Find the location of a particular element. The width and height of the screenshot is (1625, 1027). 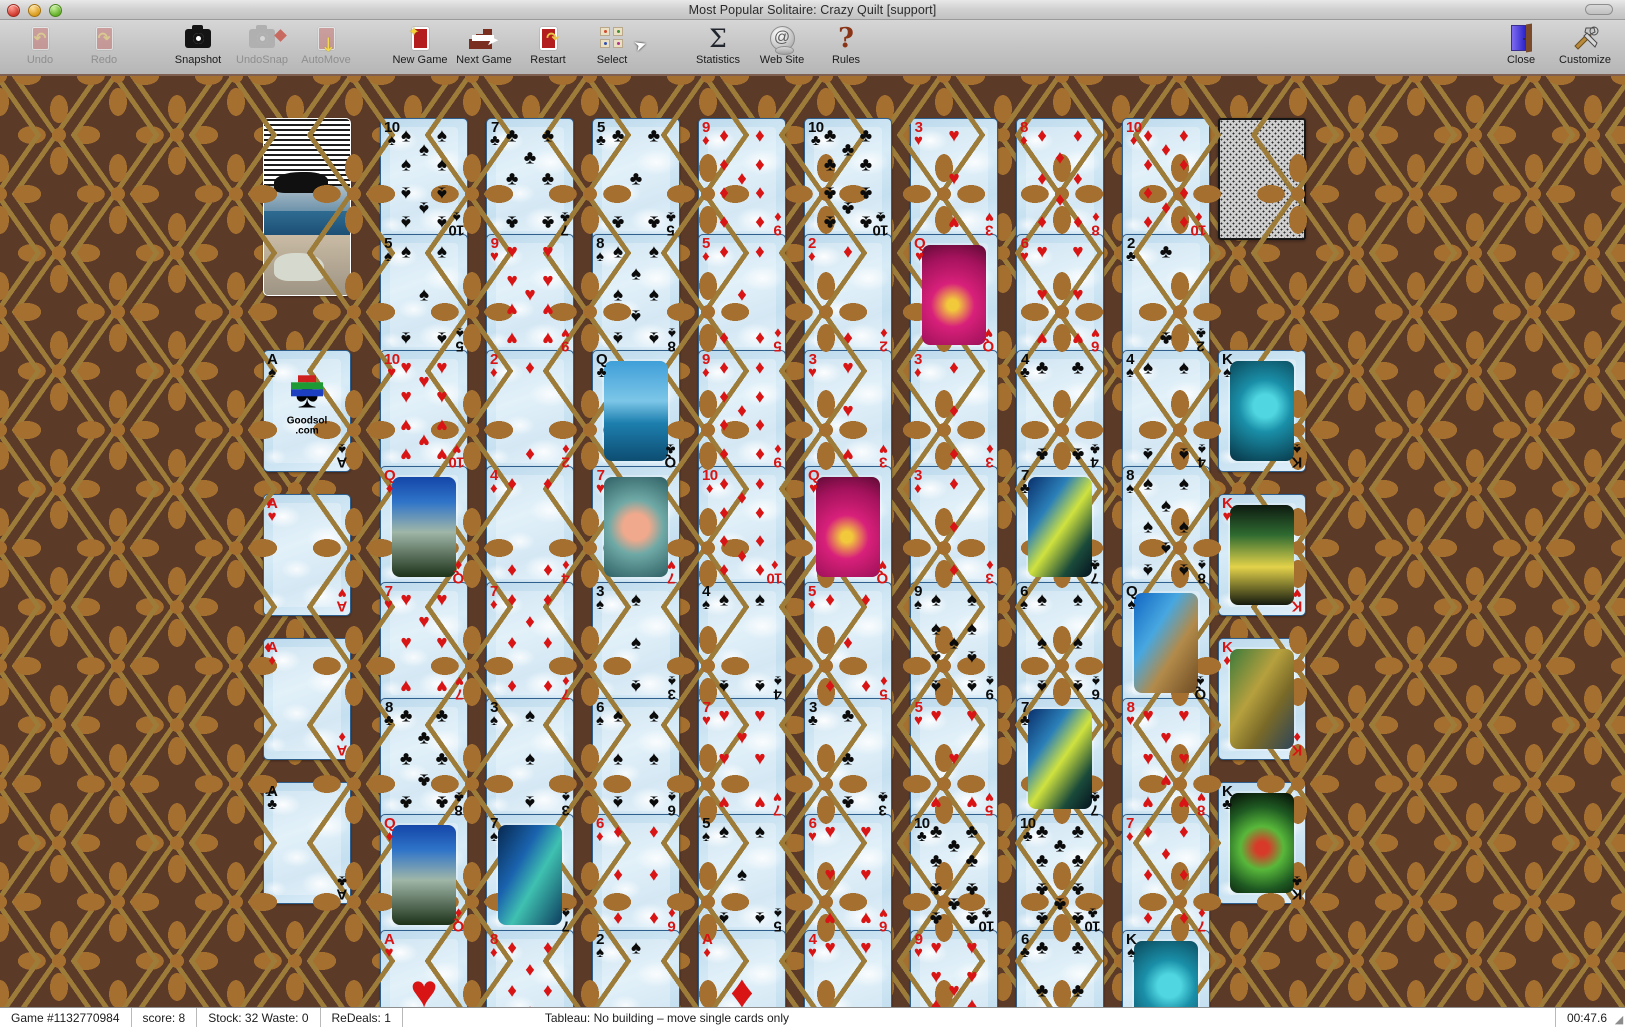

toolbar-undo-button: ↶ Undo is located at coordinates (40, 44).